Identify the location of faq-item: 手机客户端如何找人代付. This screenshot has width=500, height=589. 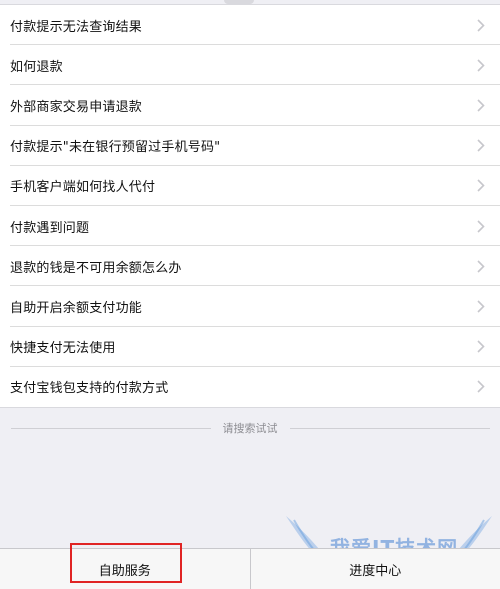
(250, 186).